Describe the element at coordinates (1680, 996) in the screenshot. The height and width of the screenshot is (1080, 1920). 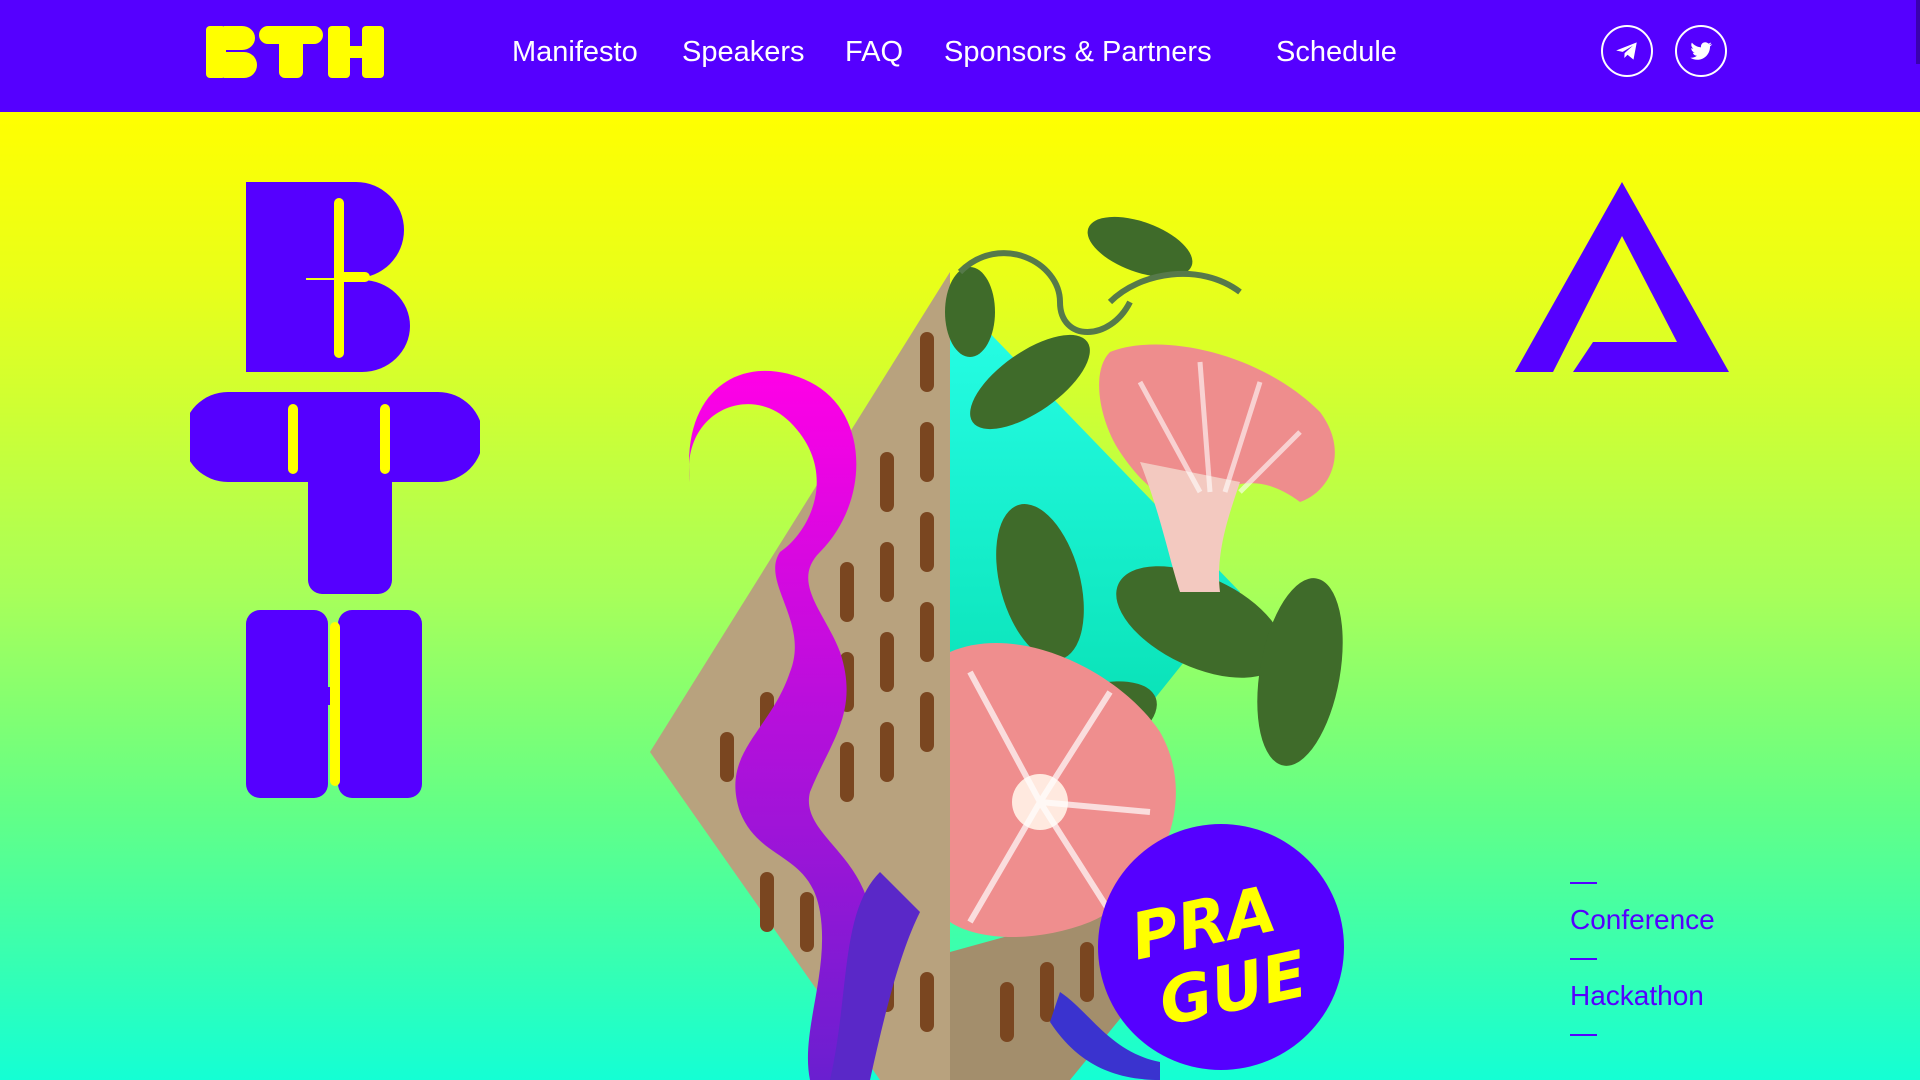
I see `link-hackathon: Hackathon` at that location.